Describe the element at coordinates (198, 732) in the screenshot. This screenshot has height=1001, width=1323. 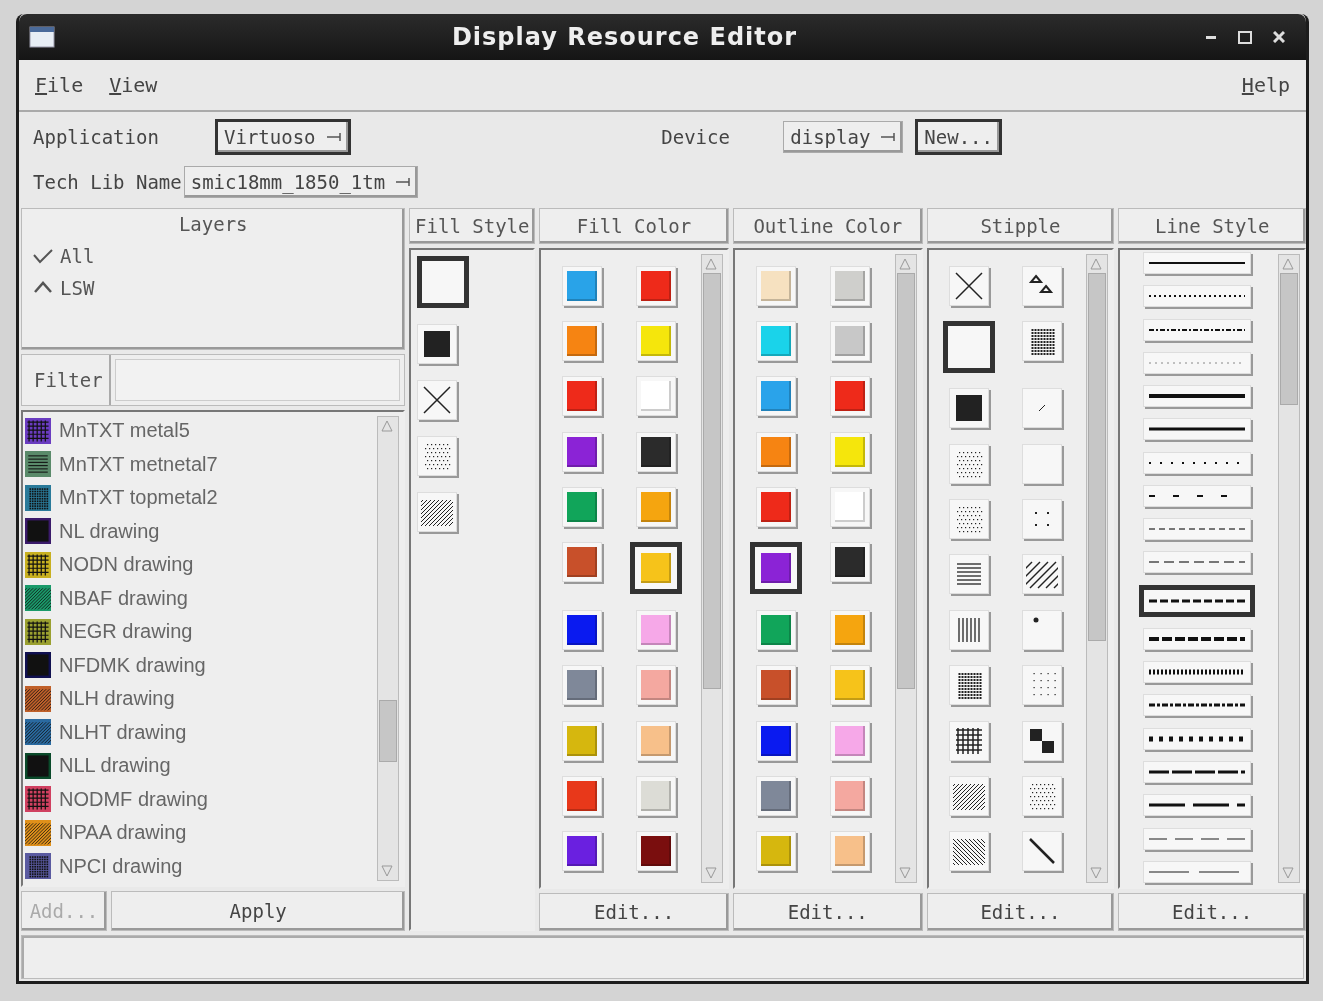
I see `layer-item: NLHT drawing` at that location.